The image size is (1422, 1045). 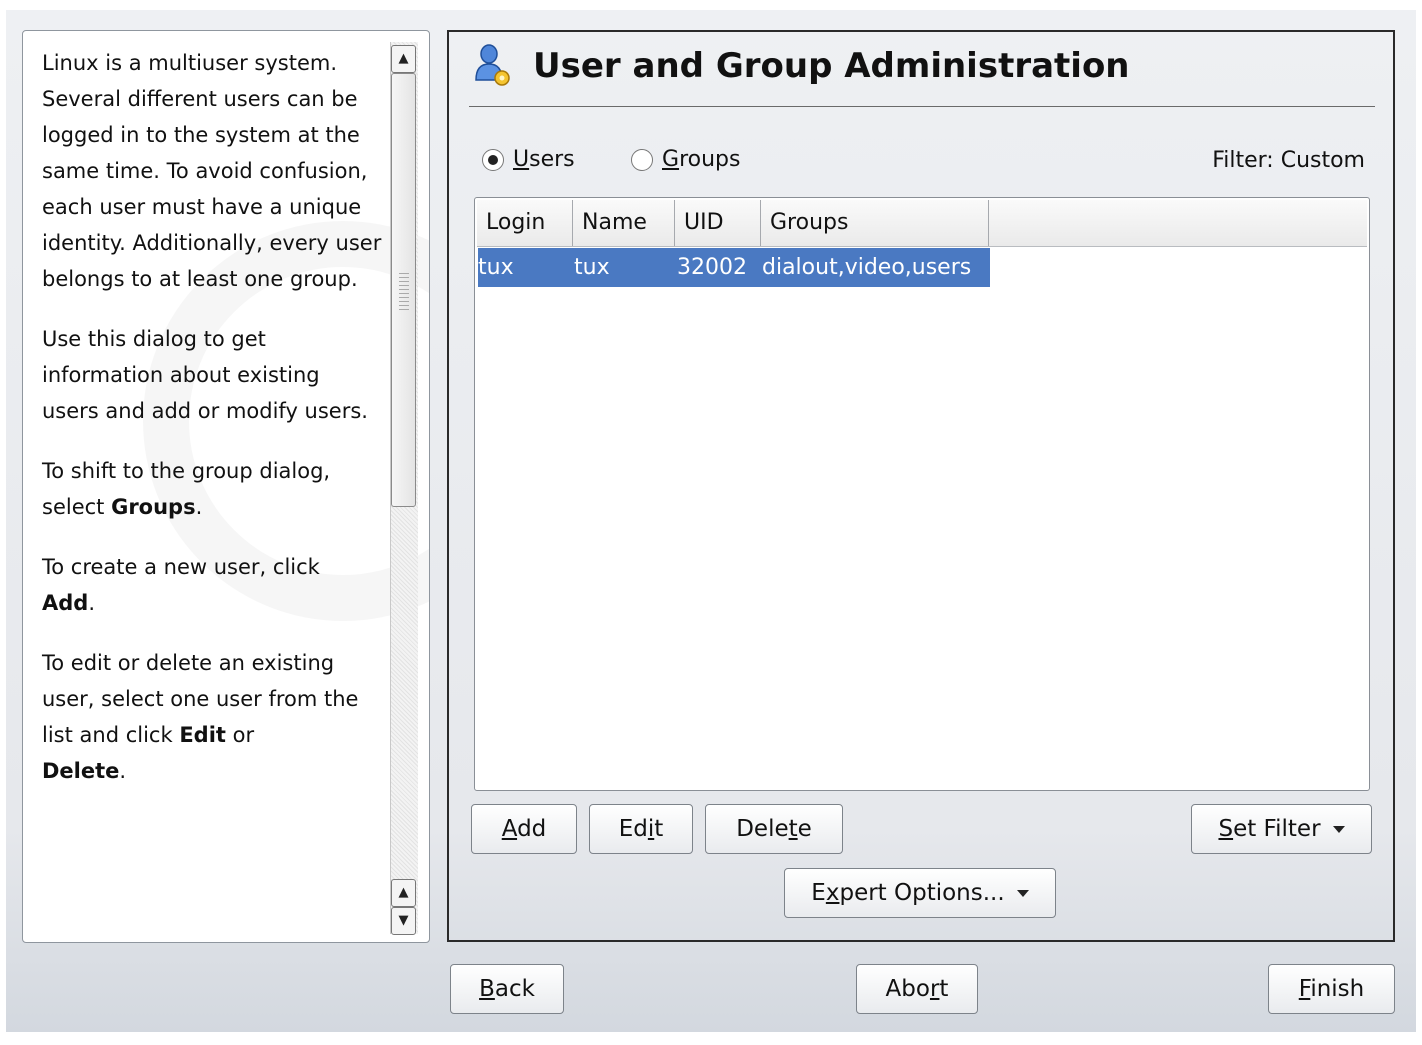 What do you see at coordinates (1331, 989) in the screenshot?
I see `finish-button: Finish` at bounding box center [1331, 989].